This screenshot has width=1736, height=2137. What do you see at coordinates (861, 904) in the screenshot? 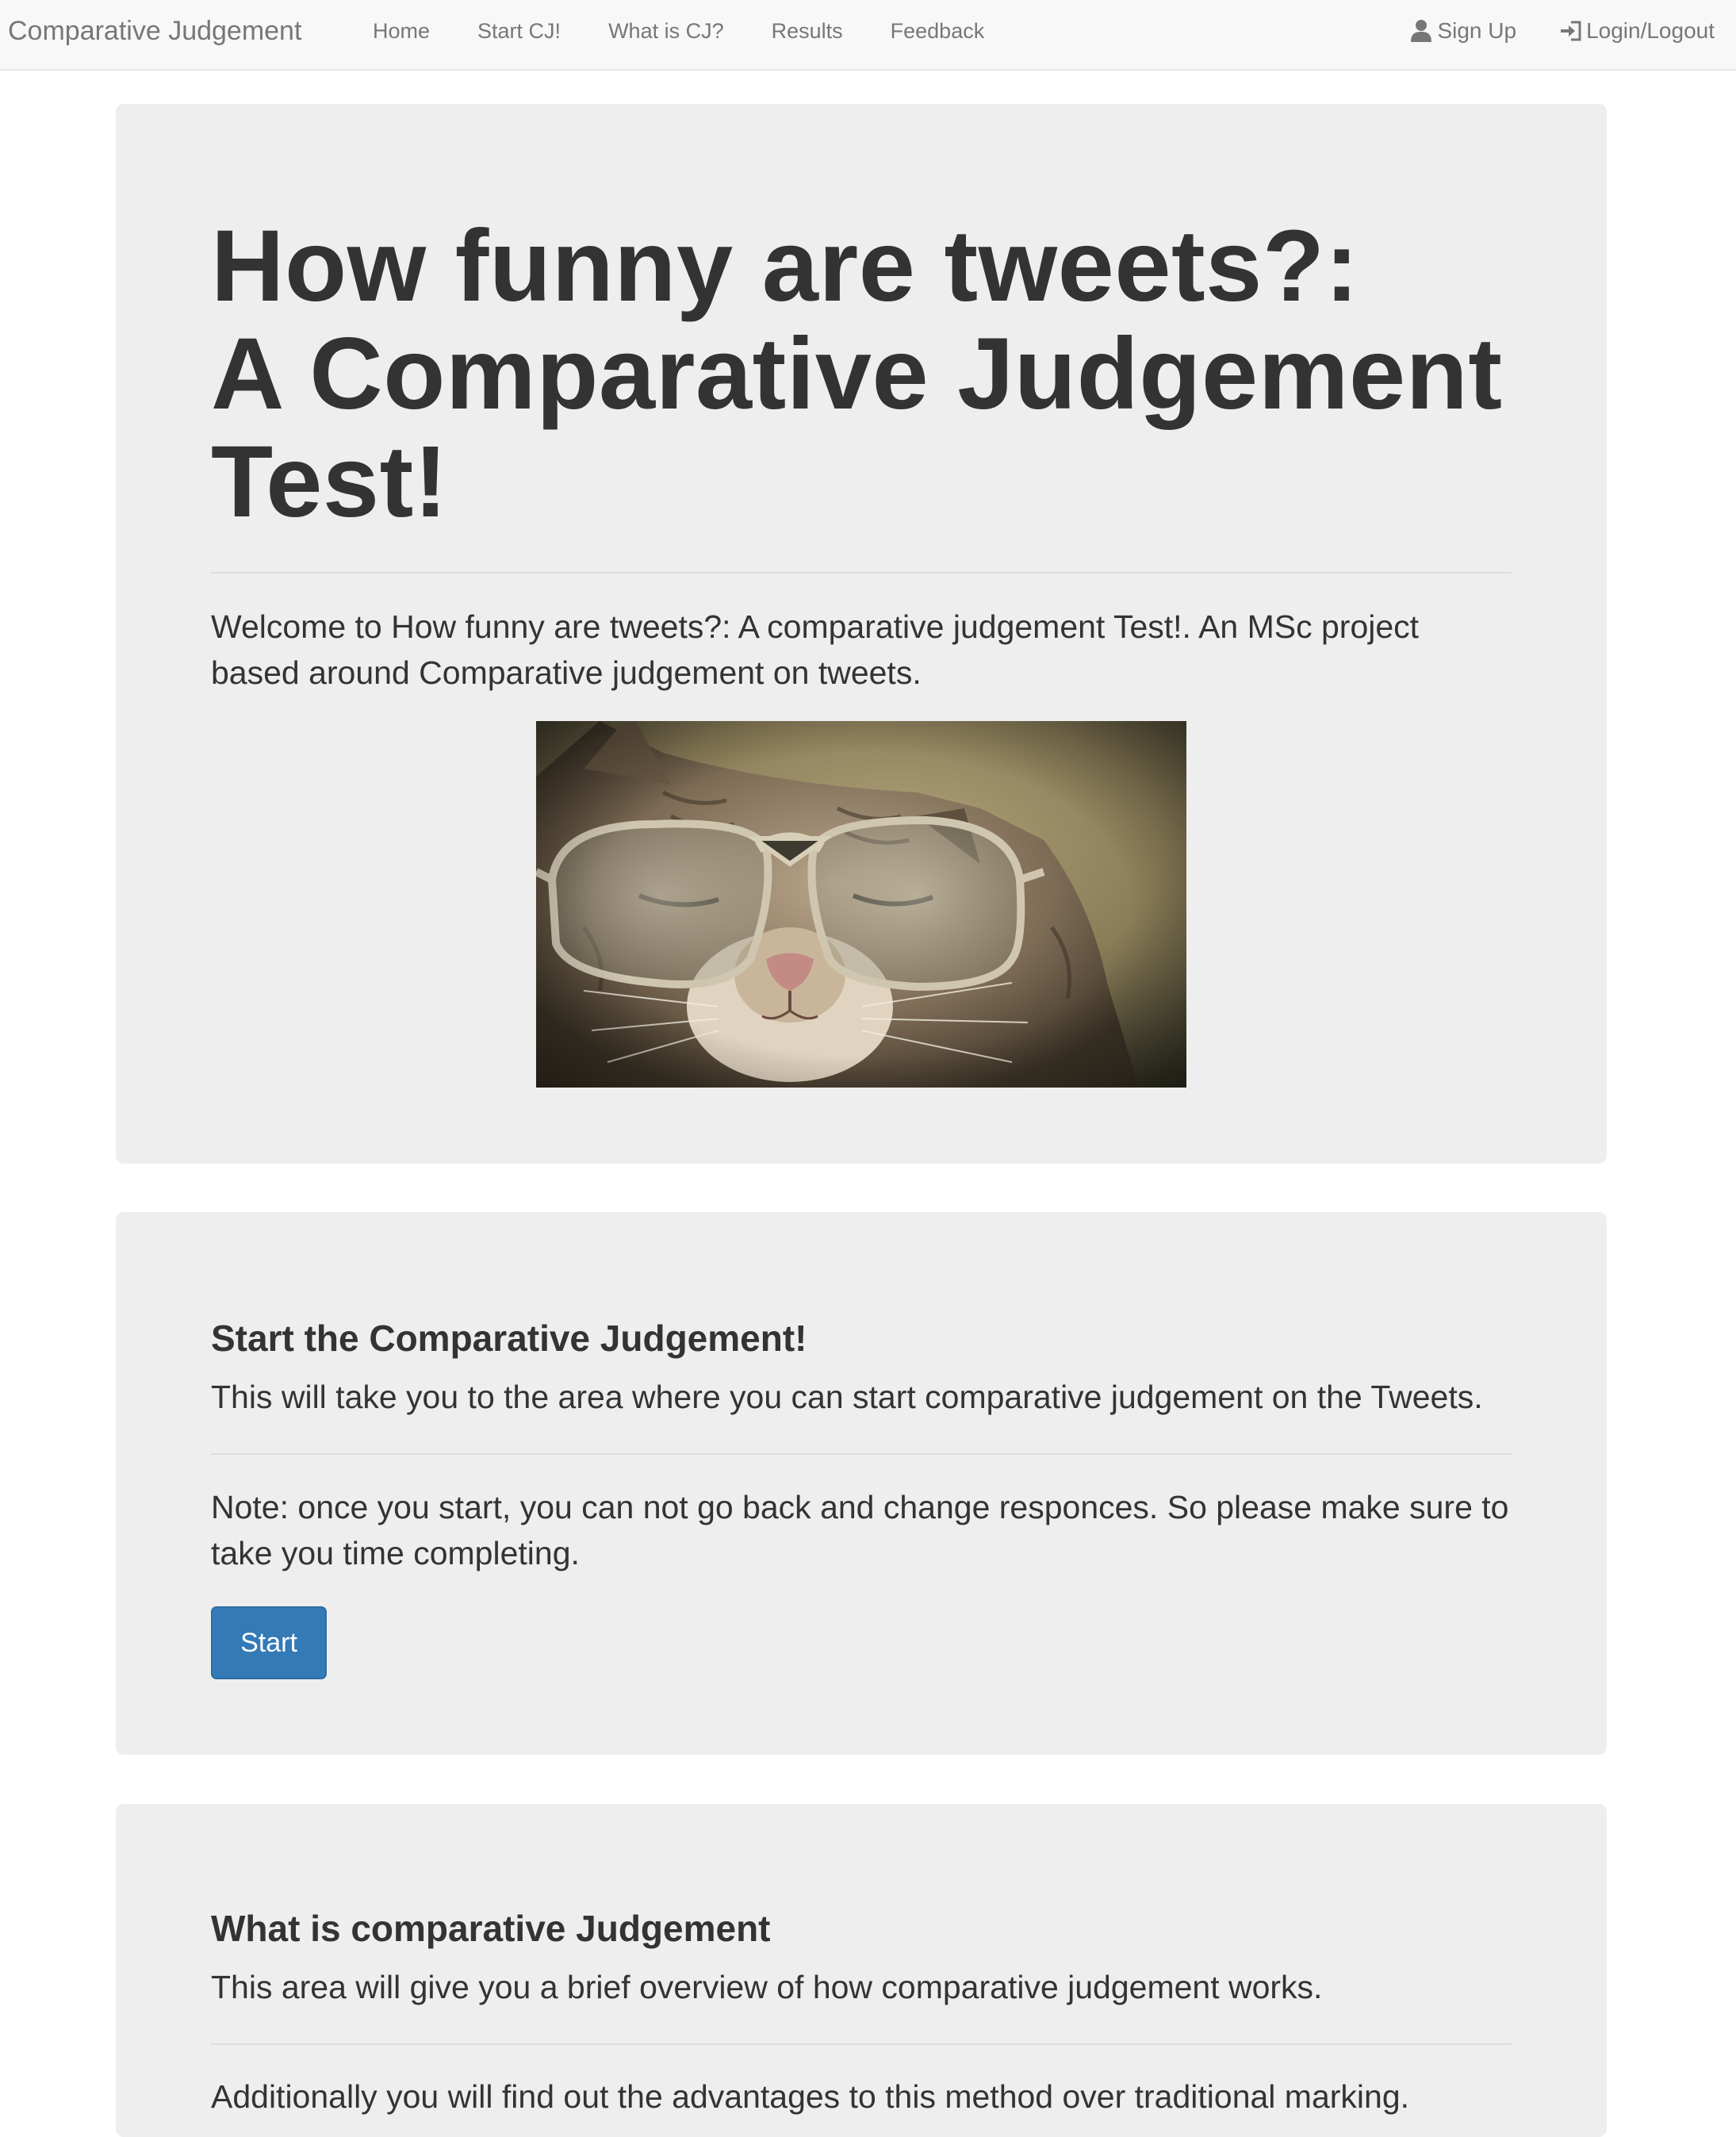
I see `cat-wearing-glasses-image` at bounding box center [861, 904].